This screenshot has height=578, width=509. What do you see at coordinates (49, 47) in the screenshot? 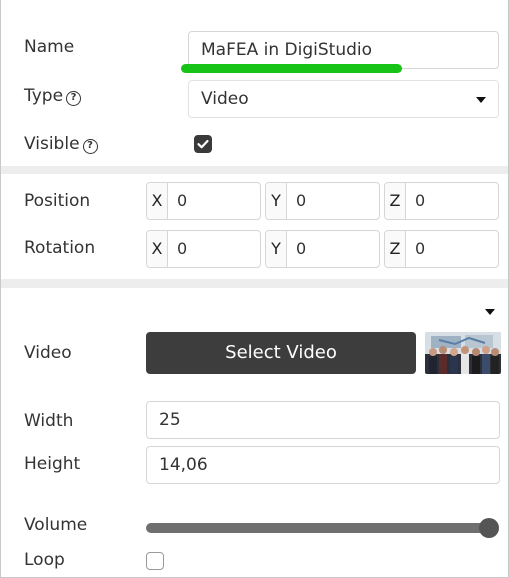
I see `name-label: Name` at bounding box center [49, 47].